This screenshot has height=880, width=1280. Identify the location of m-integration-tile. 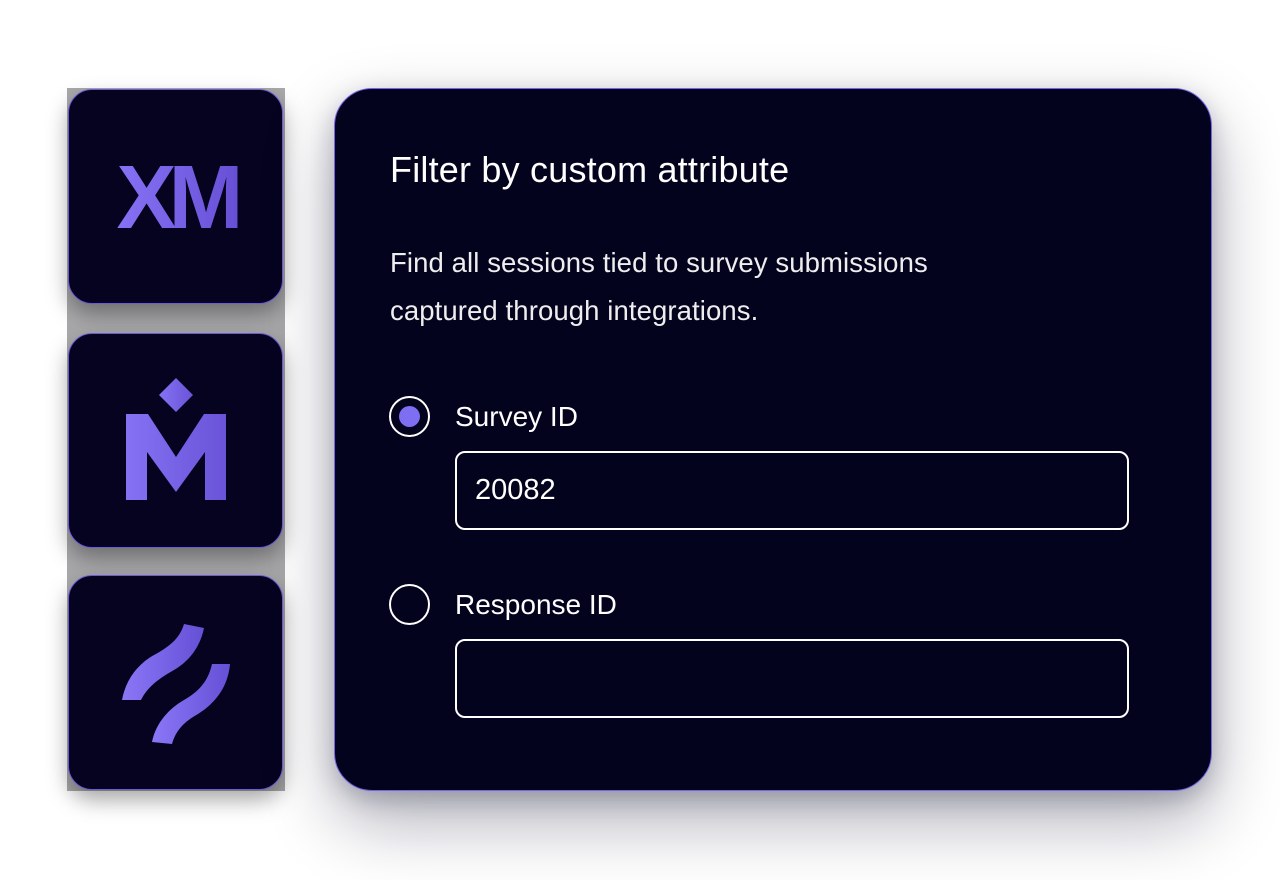
(175, 440).